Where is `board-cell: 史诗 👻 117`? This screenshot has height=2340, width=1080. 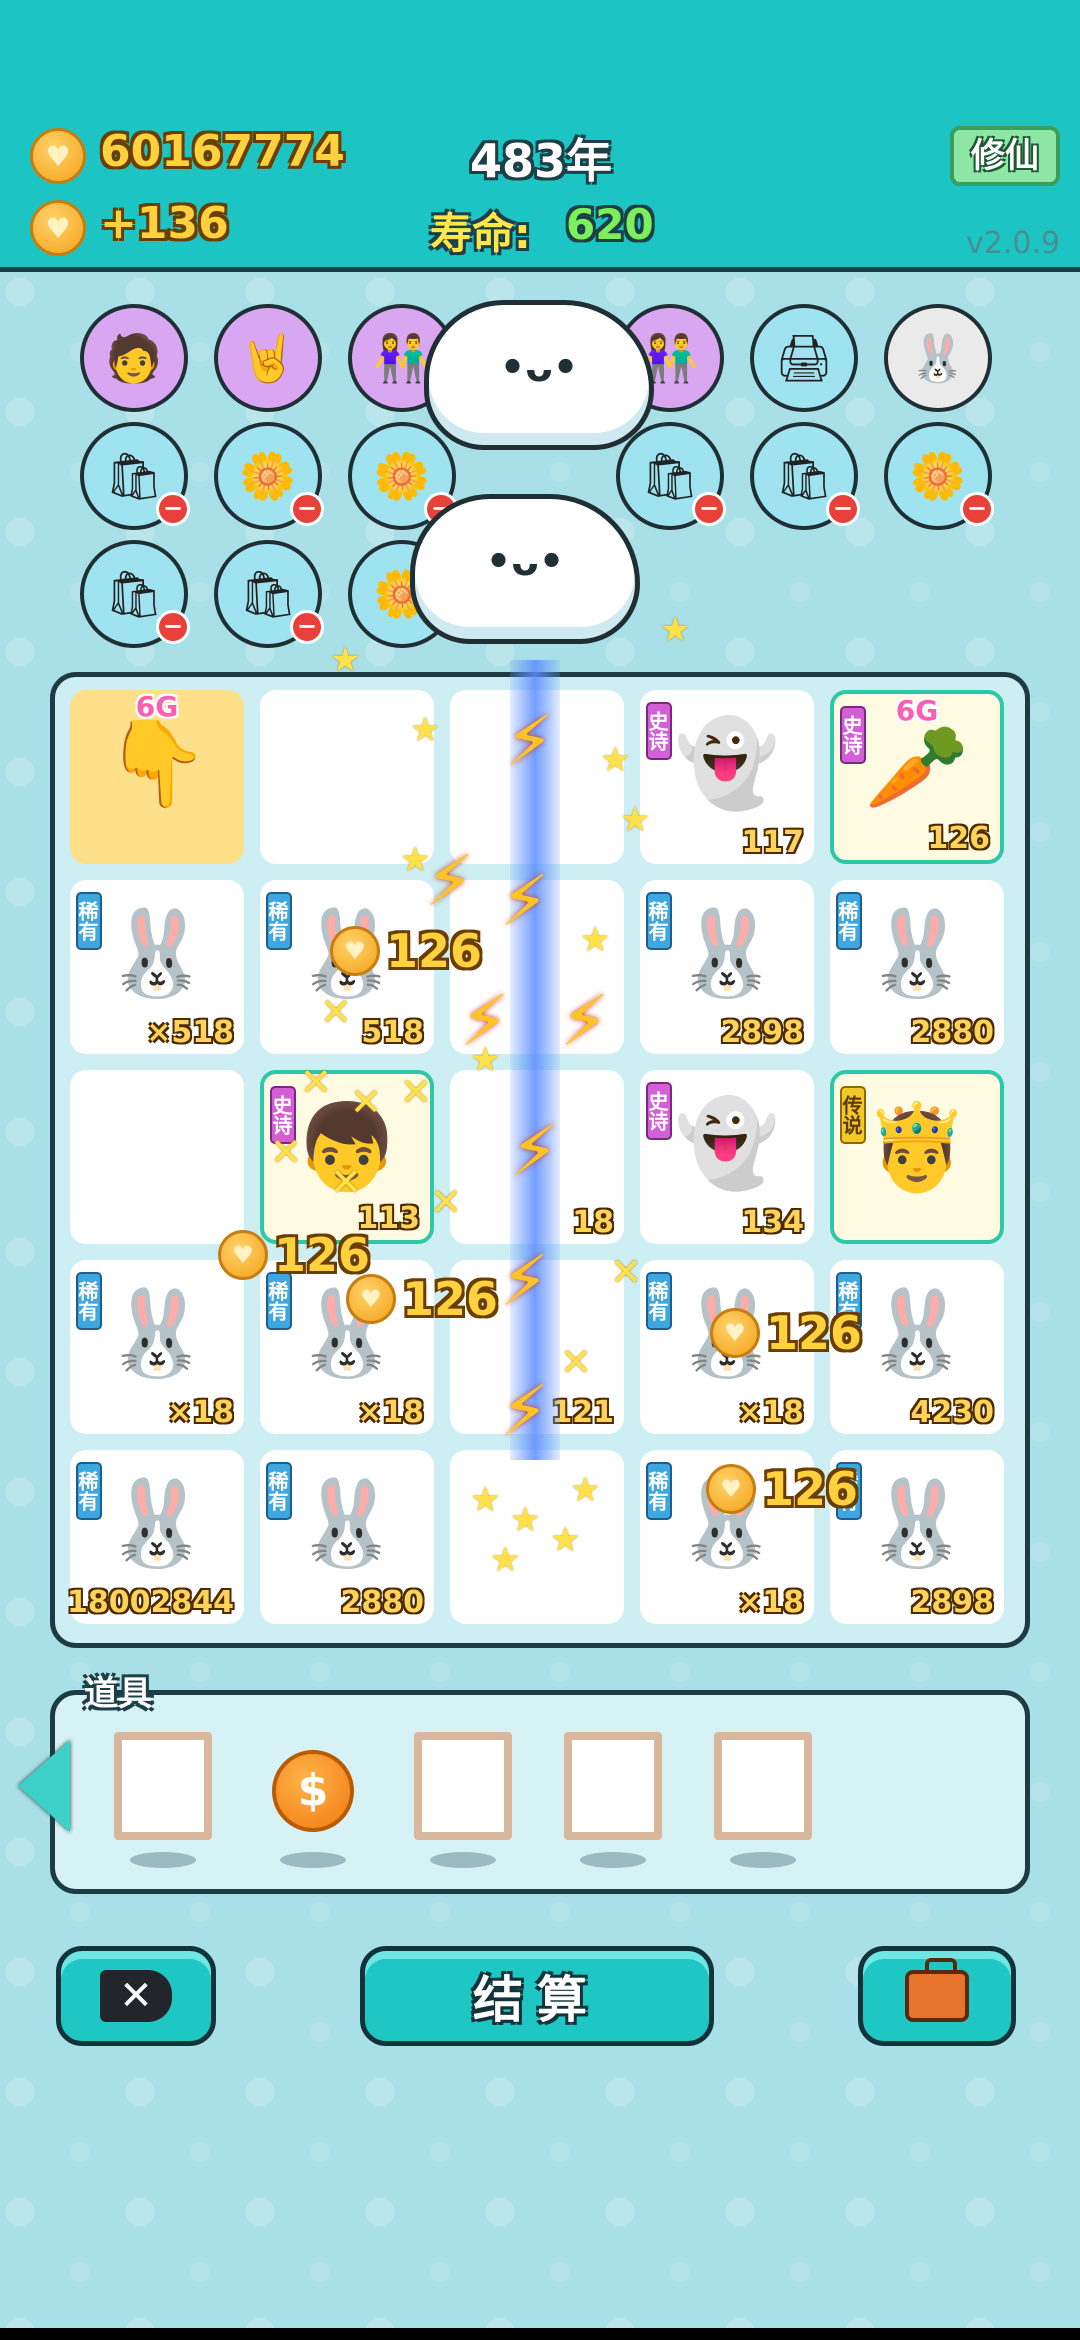
board-cell: 史诗 👻 117 is located at coordinates (727, 777).